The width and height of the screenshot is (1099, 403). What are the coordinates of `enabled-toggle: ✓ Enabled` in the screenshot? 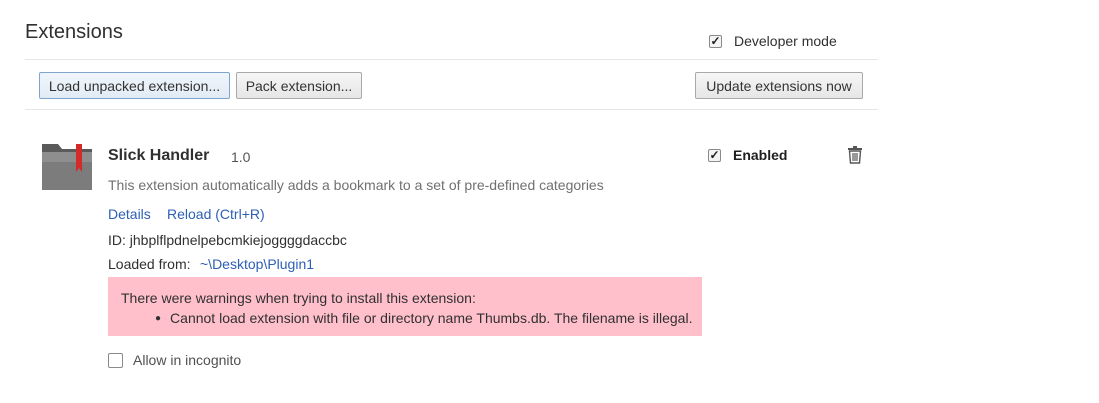 It's located at (747, 155).